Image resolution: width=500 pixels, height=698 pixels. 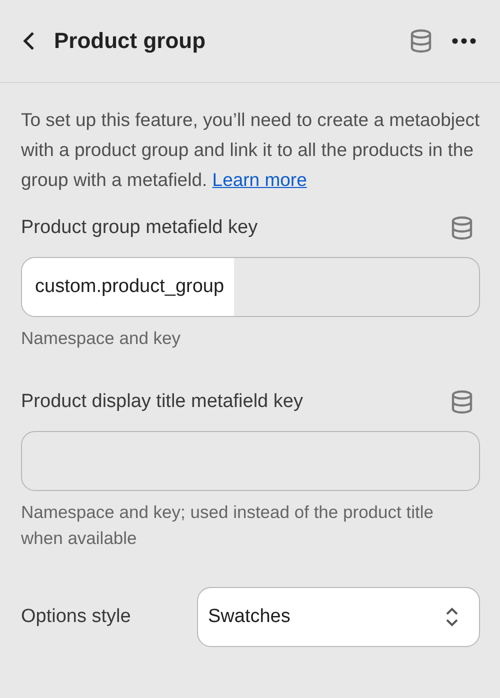 What do you see at coordinates (250, 461) in the screenshot?
I see `input-field` at bounding box center [250, 461].